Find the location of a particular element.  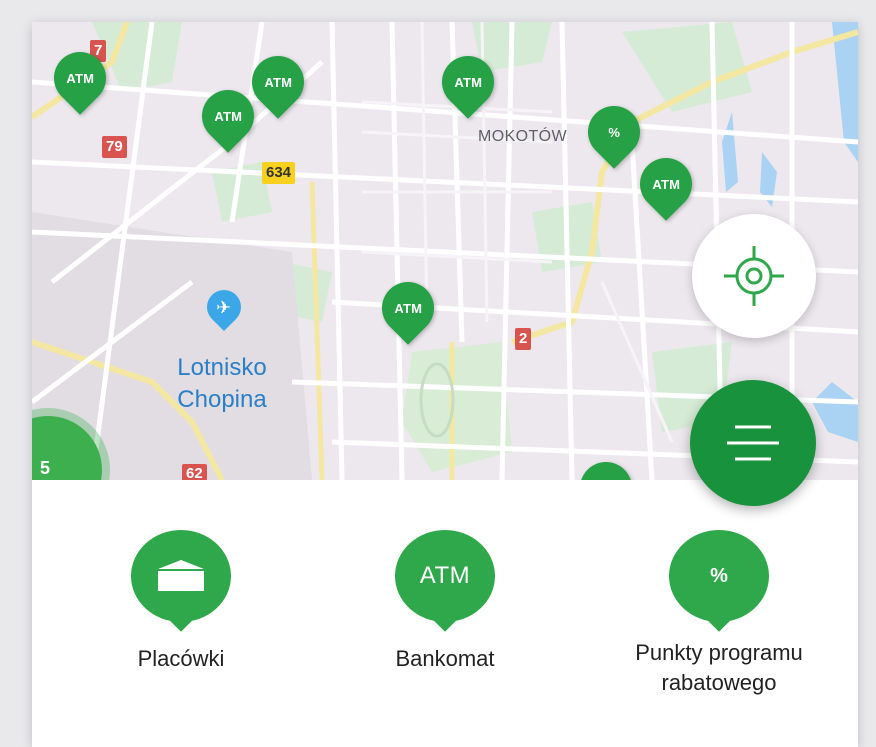

crosshair-icon is located at coordinates (754, 276).